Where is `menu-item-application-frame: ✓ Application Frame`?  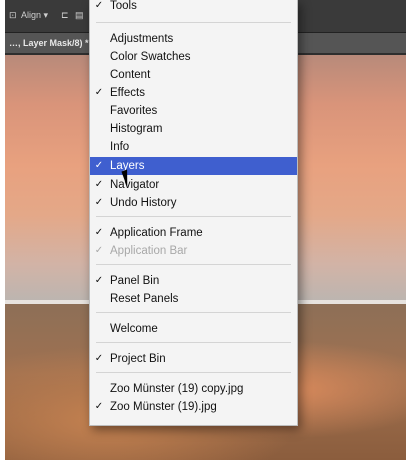 menu-item-application-frame: ✓ Application Frame is located at coordinates (193, 233).